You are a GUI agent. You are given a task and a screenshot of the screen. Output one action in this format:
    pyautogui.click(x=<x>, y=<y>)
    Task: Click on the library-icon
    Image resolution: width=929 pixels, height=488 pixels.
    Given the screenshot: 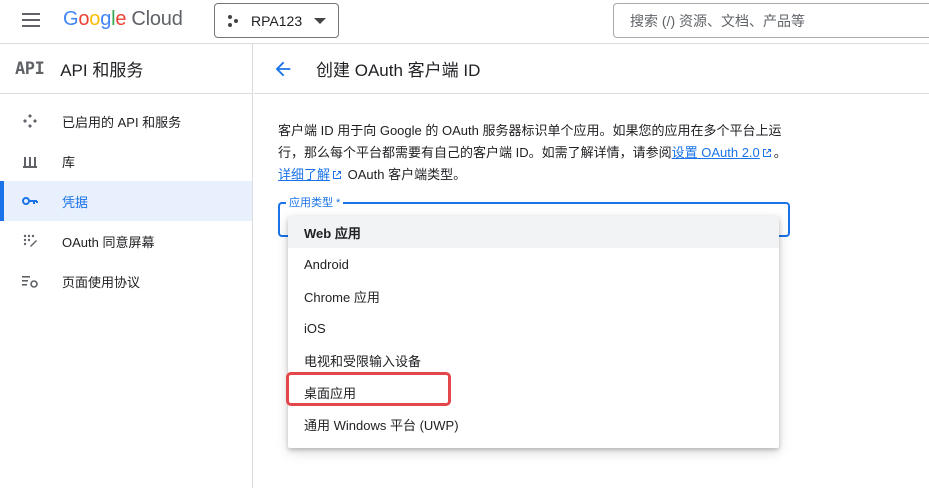 What is the action you would take?
    pyautogui.click(x=30, y=161)
    